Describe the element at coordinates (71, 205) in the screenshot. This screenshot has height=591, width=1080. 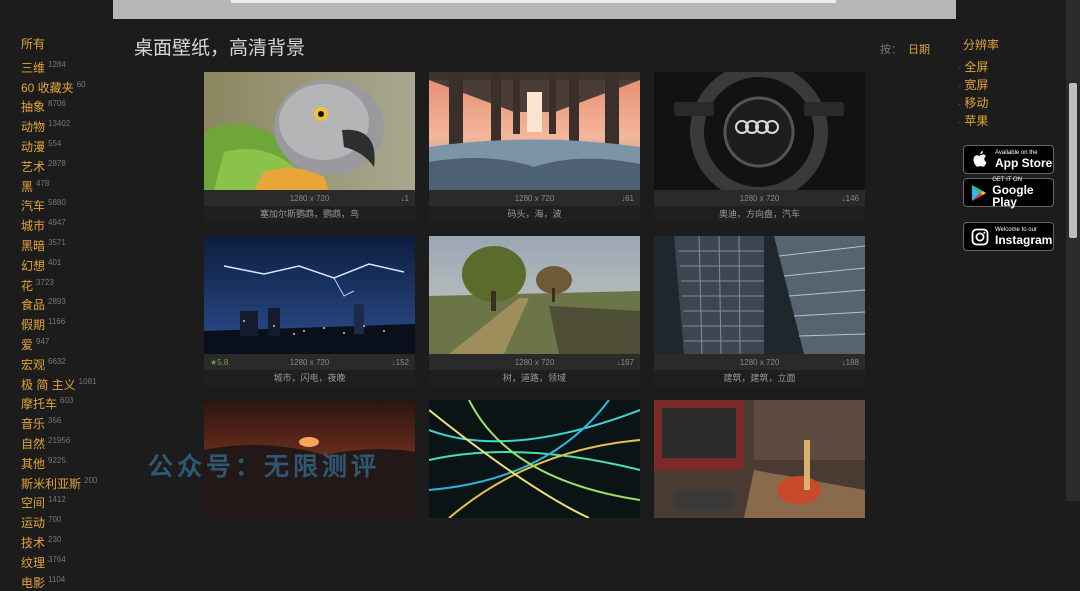
I see `category-link: 汽车 5880` at that location.